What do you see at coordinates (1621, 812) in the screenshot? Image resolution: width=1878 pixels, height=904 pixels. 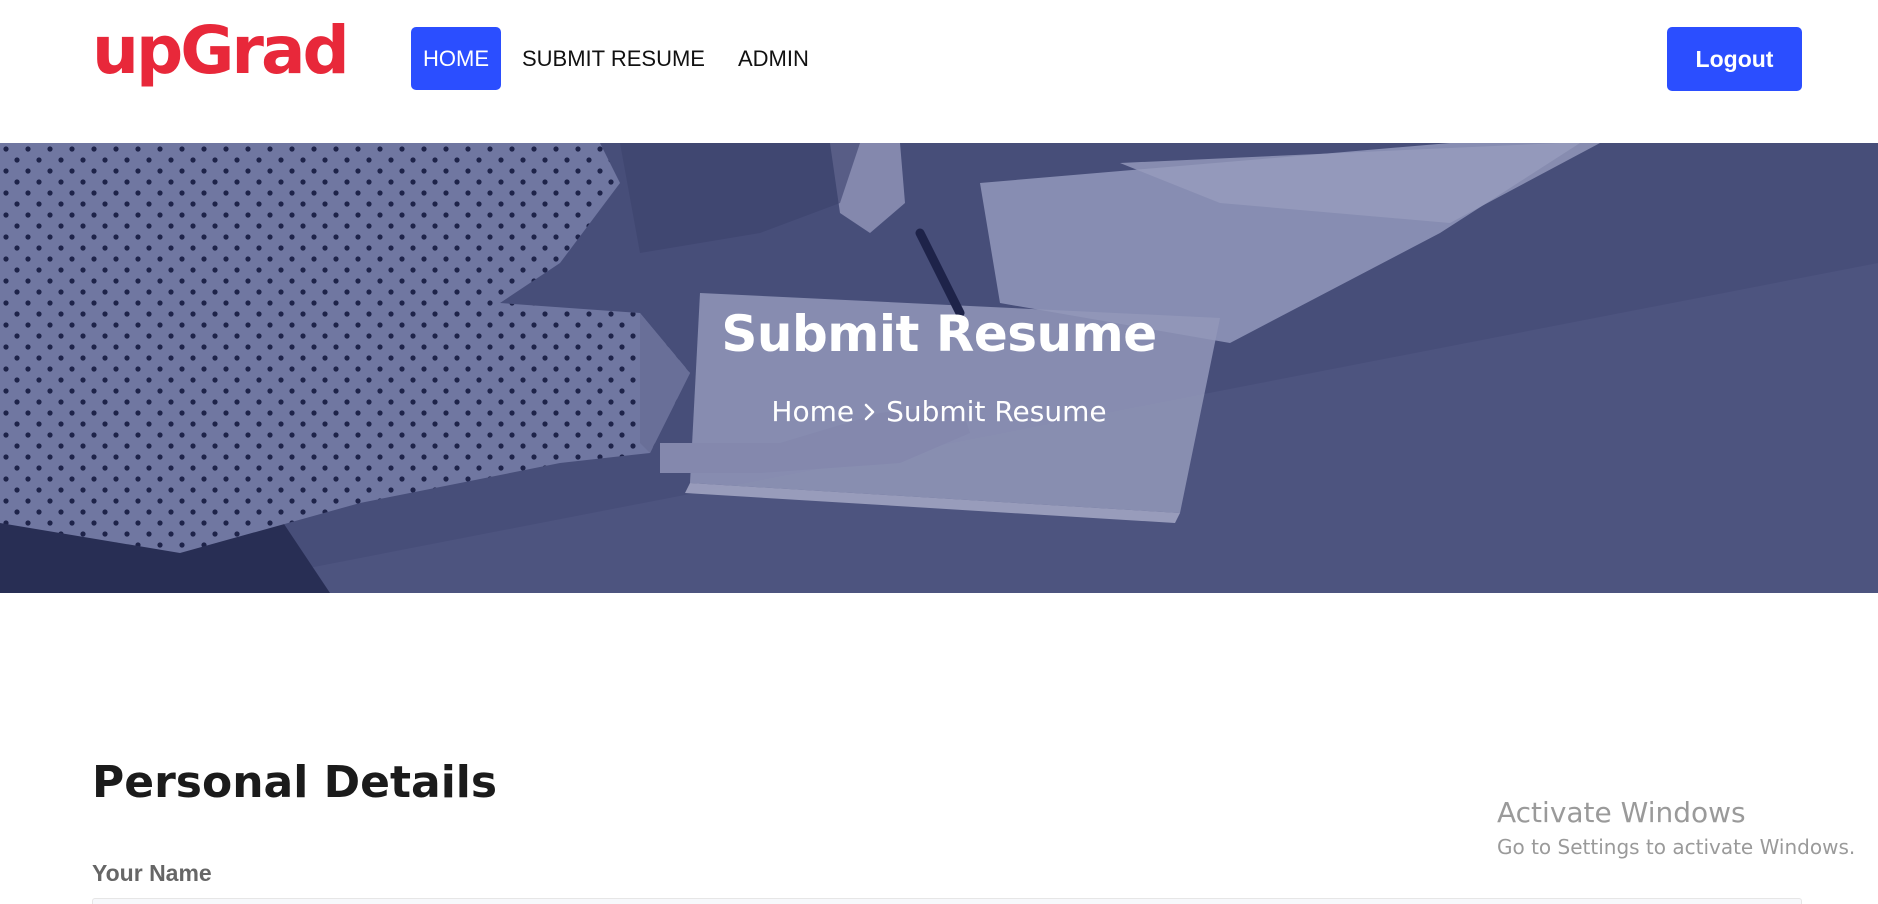 I see `watermark-title: Activate Windows` at bounding box center [1621, 812].